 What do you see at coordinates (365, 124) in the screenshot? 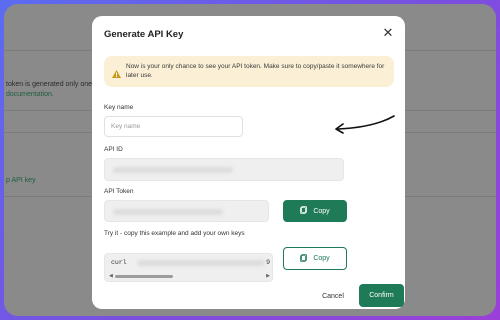
I see `annotation-arrow-icon` at bounding box center [365, 124].